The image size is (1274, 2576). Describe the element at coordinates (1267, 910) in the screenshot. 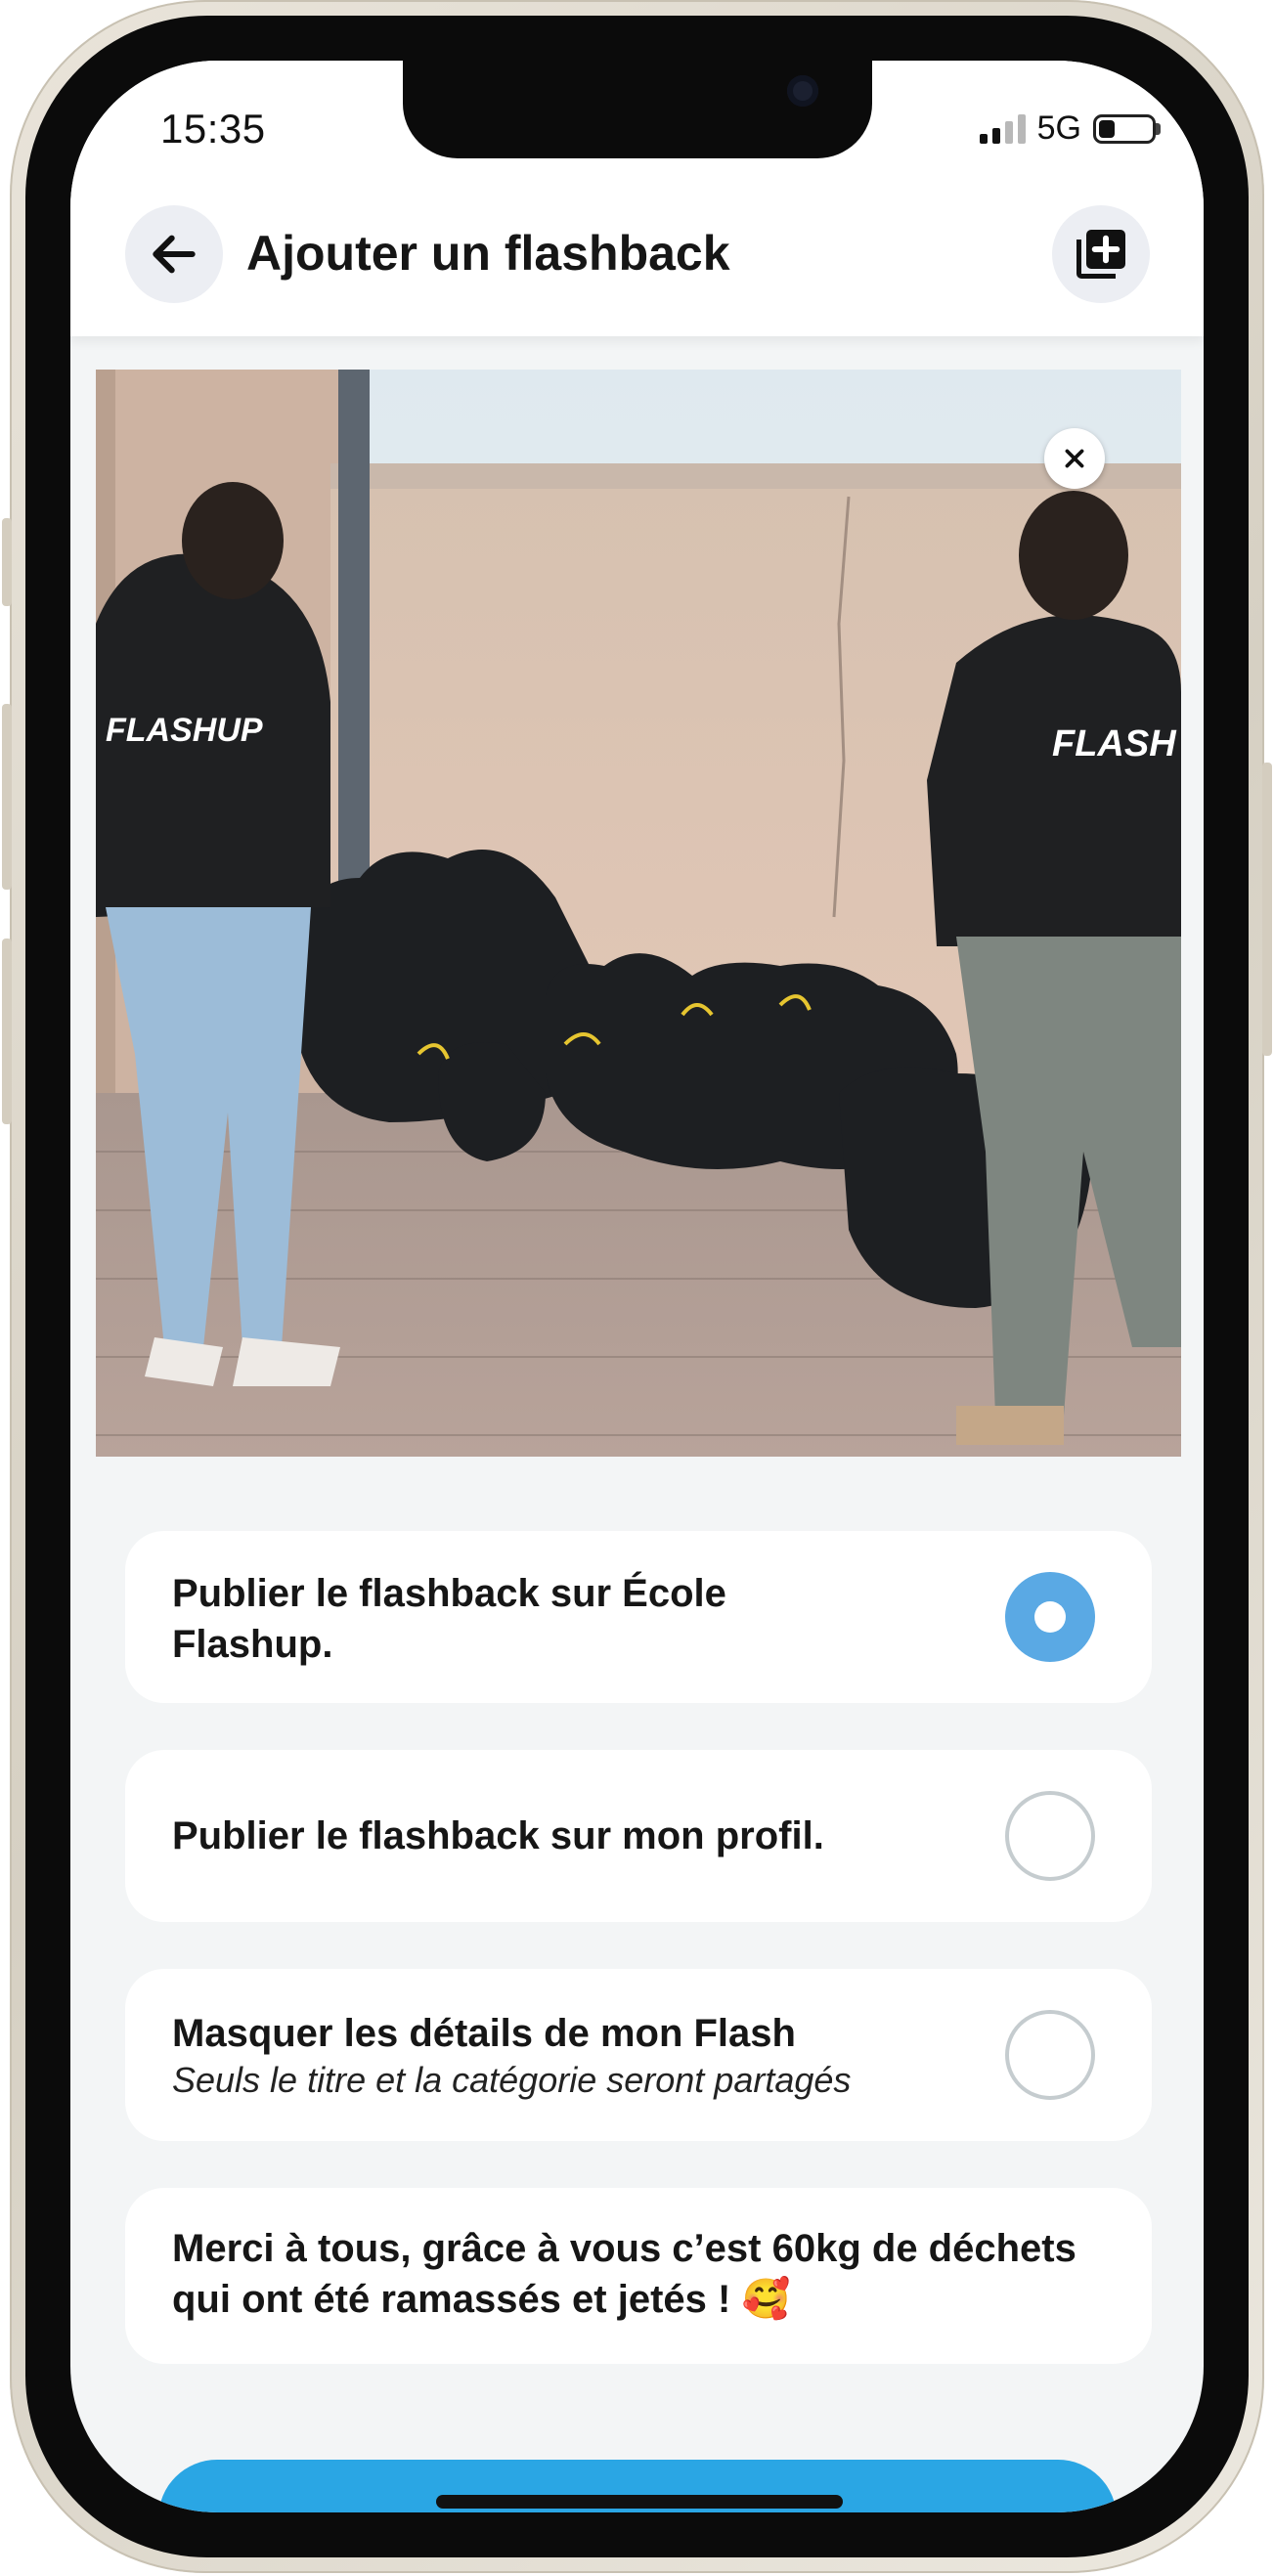

I see `power-button` at that location.